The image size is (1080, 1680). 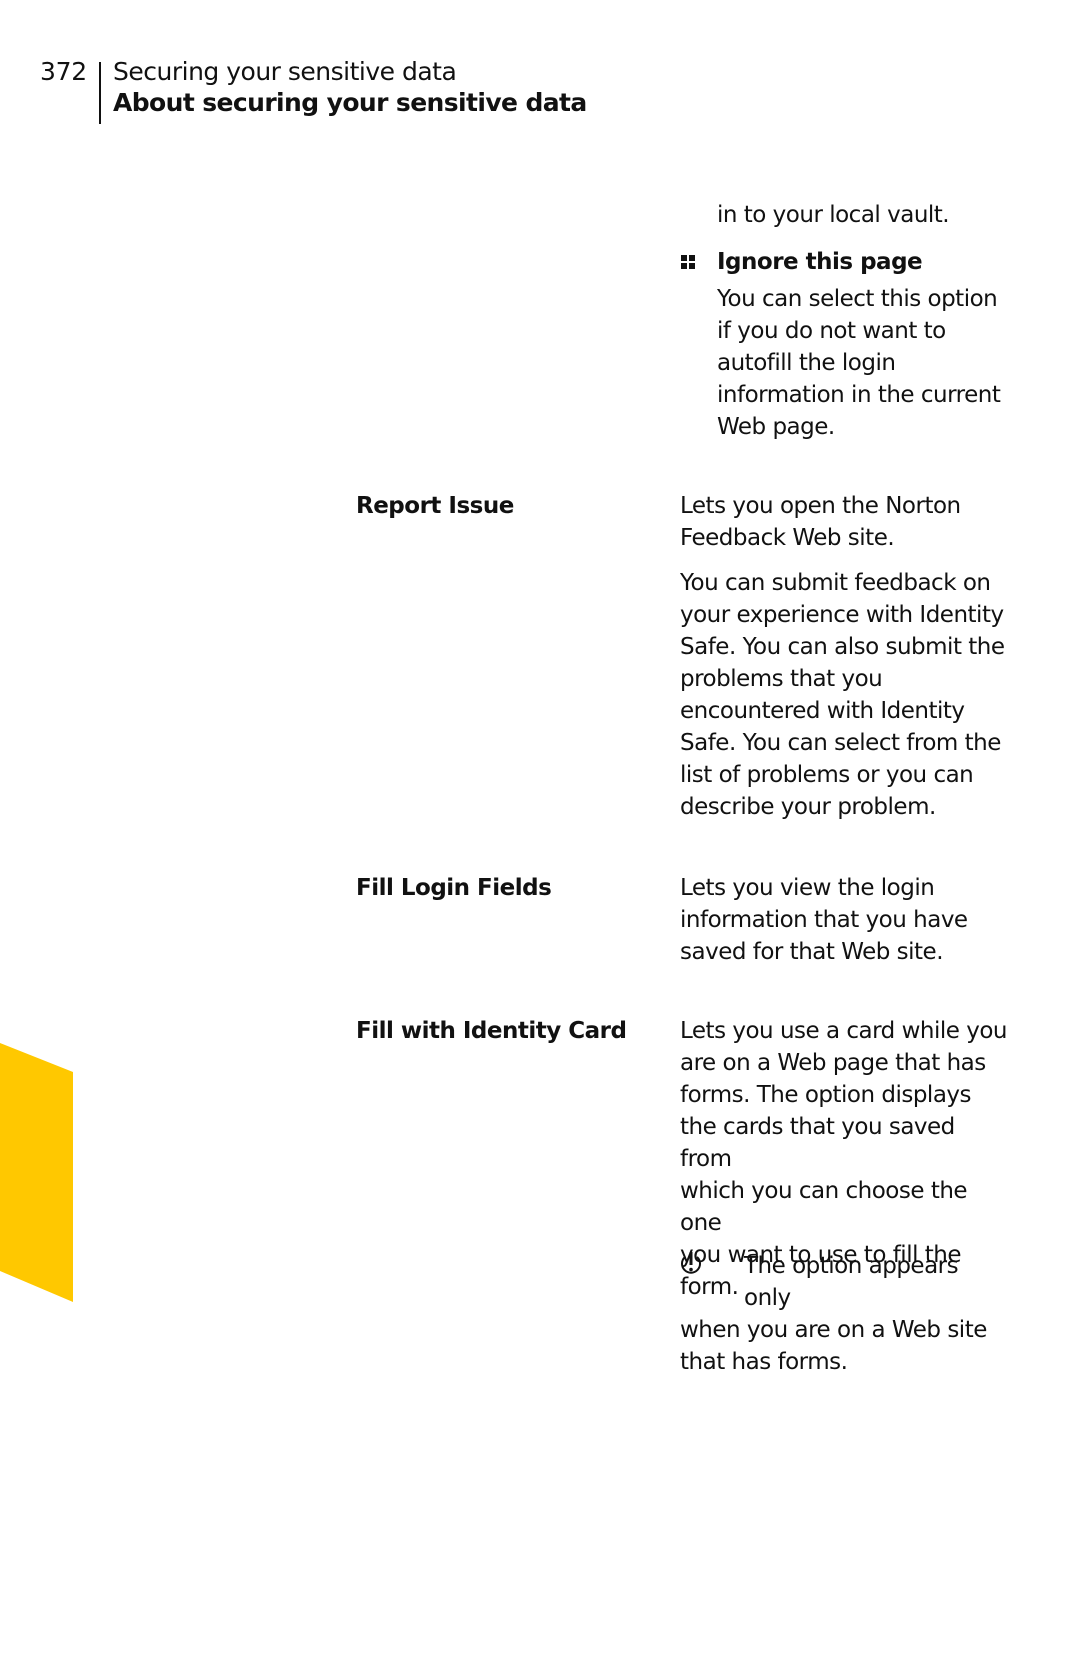 I want to click on page-number: 372, so click(x=63, y=71).